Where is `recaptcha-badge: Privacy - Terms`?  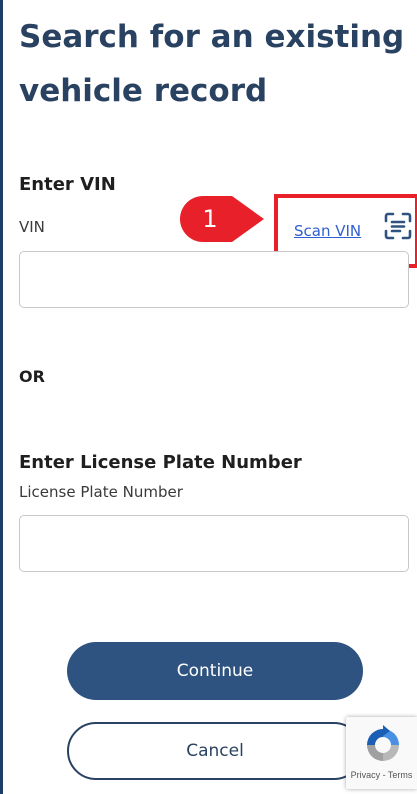
recaptcha-badge: Privacy - Terms is located at coordinates (381, 753).